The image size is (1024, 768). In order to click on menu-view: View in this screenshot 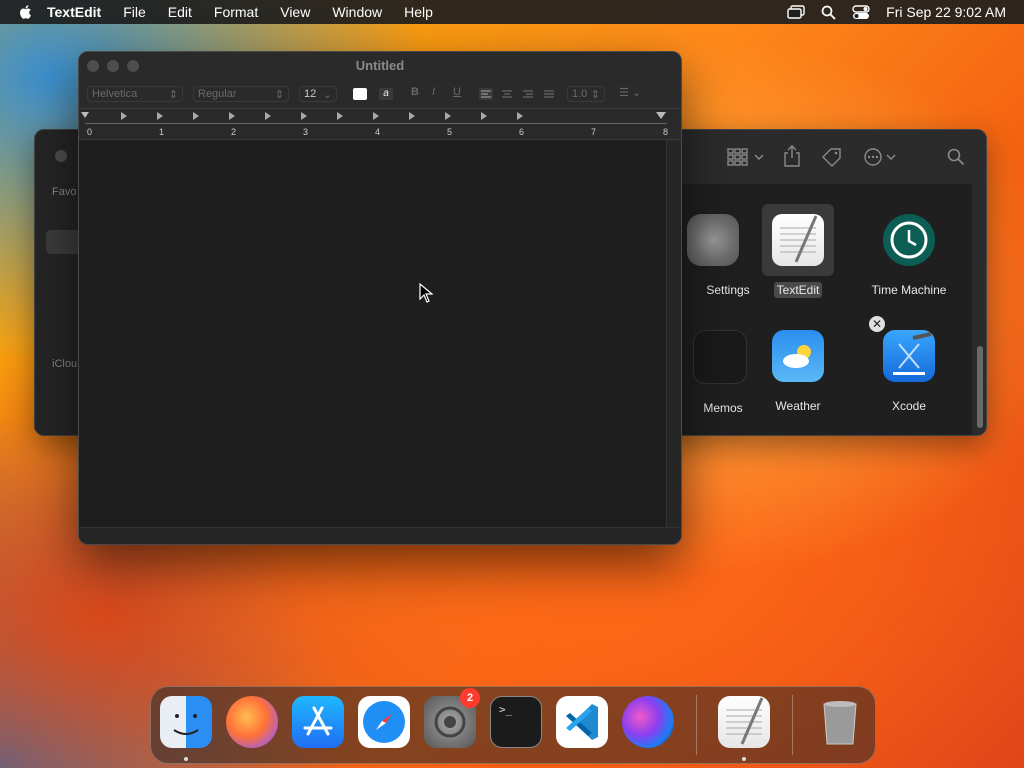, I will do `click(295, 12)`.